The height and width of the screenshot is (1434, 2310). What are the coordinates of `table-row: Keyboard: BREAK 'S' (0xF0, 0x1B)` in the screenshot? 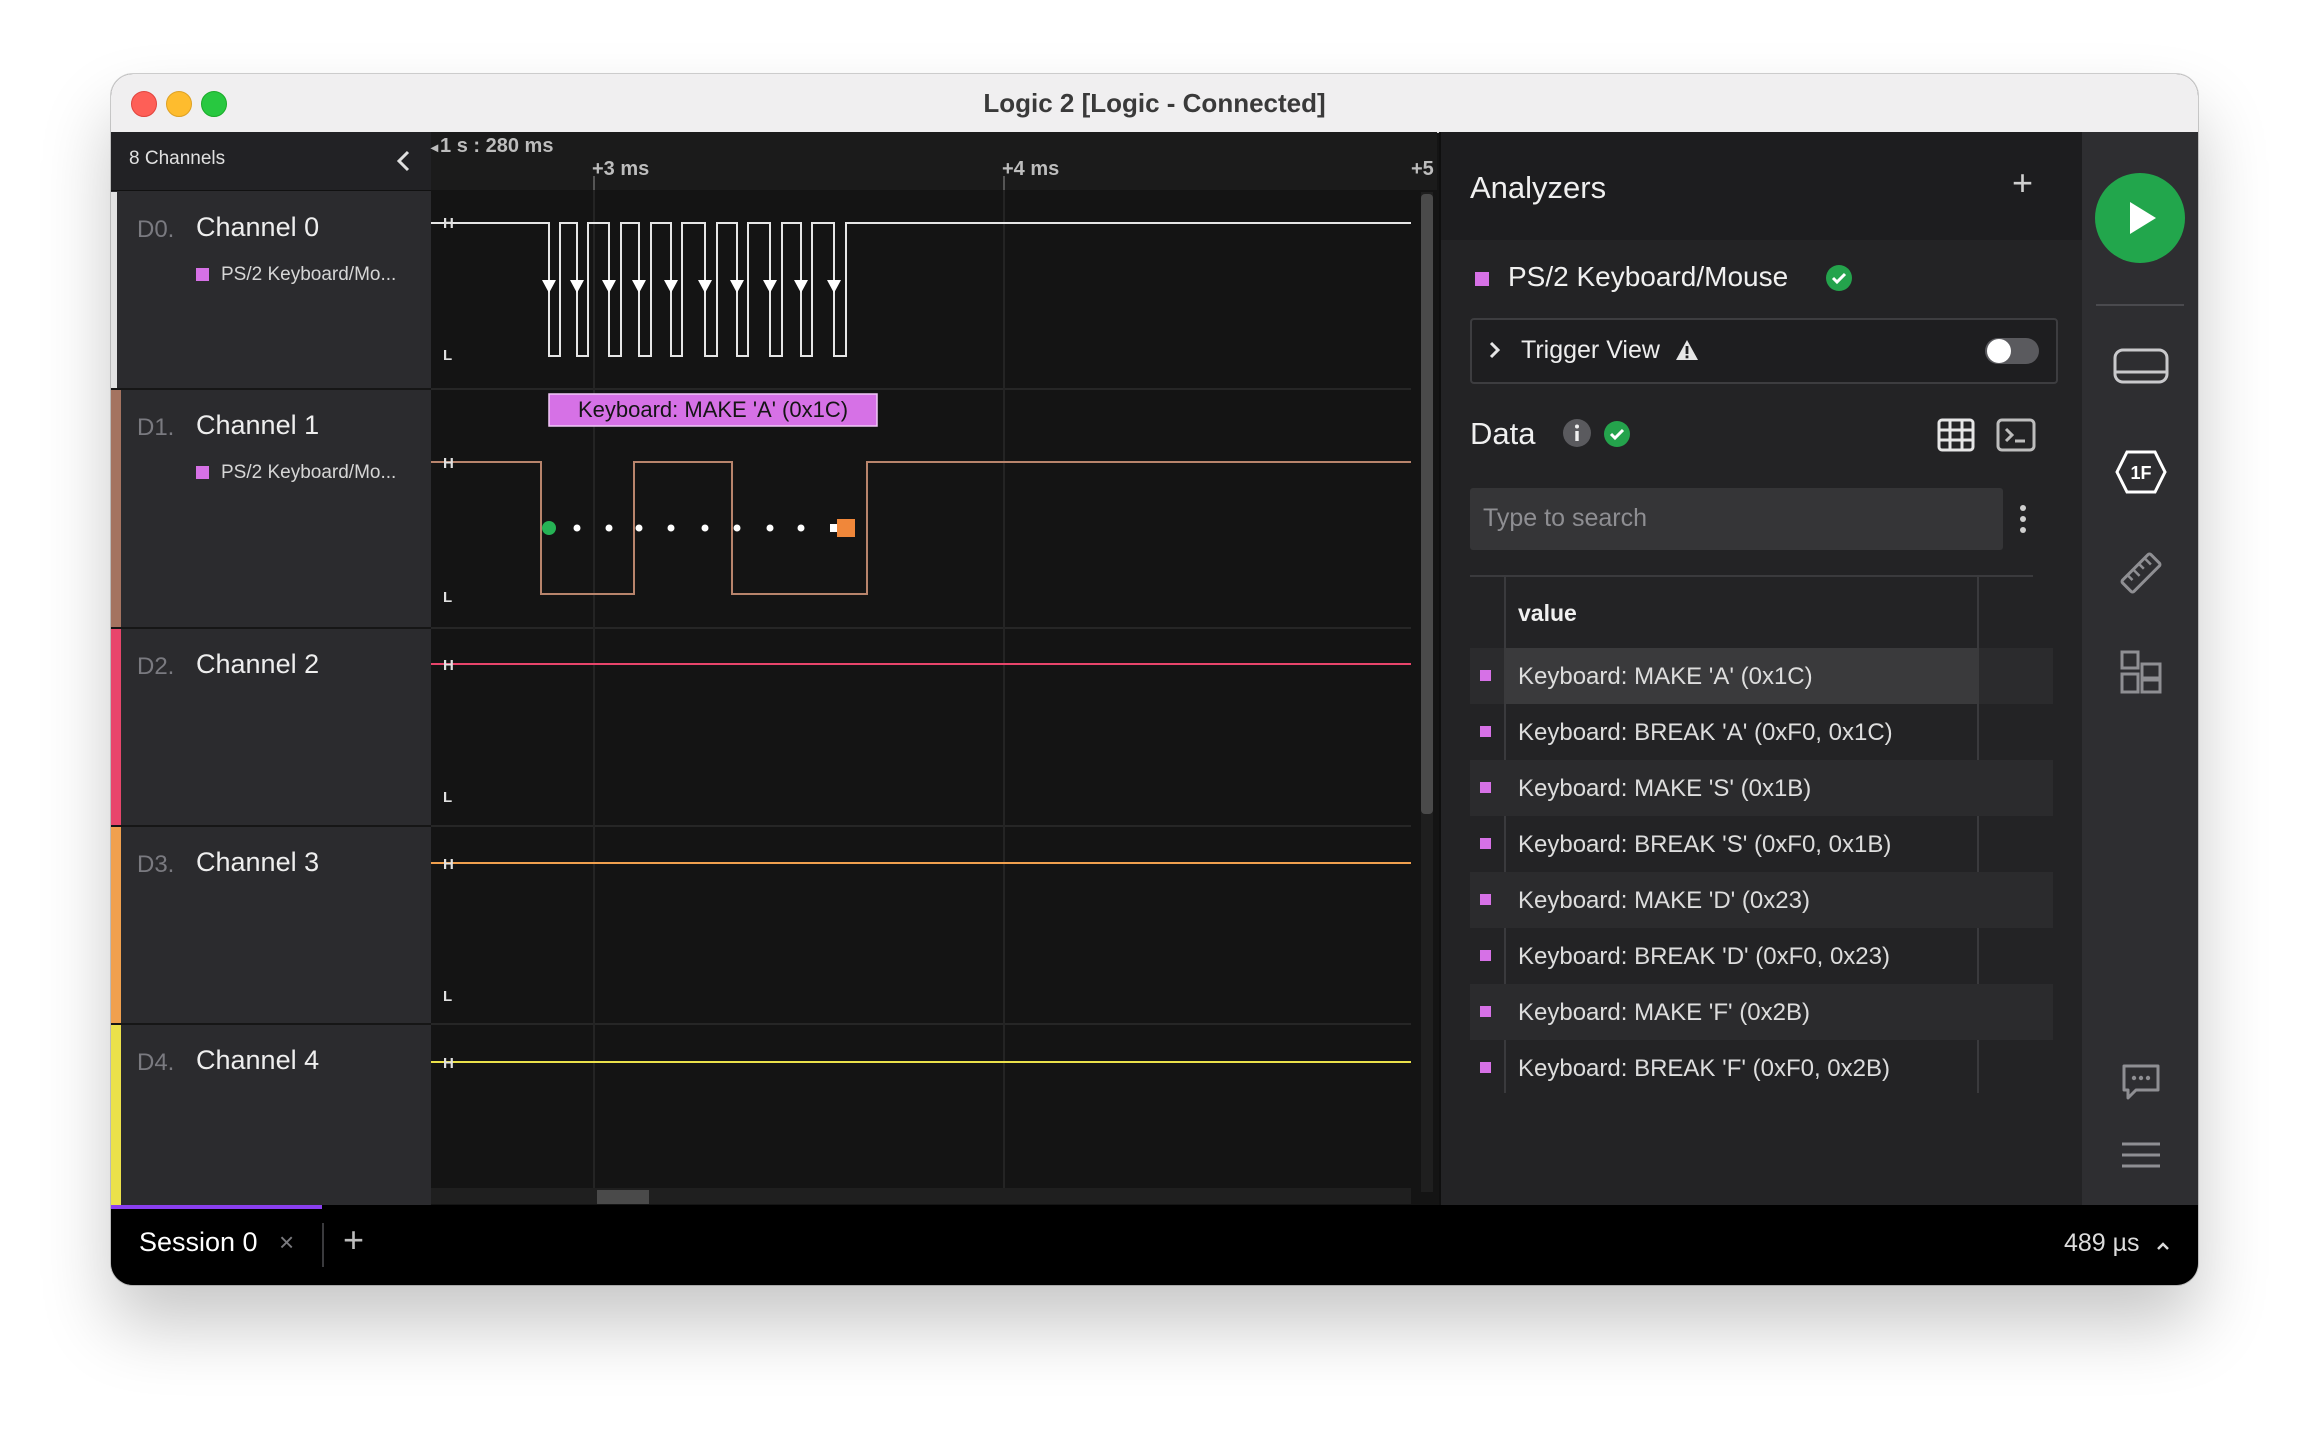 It's located at (1761, 844).